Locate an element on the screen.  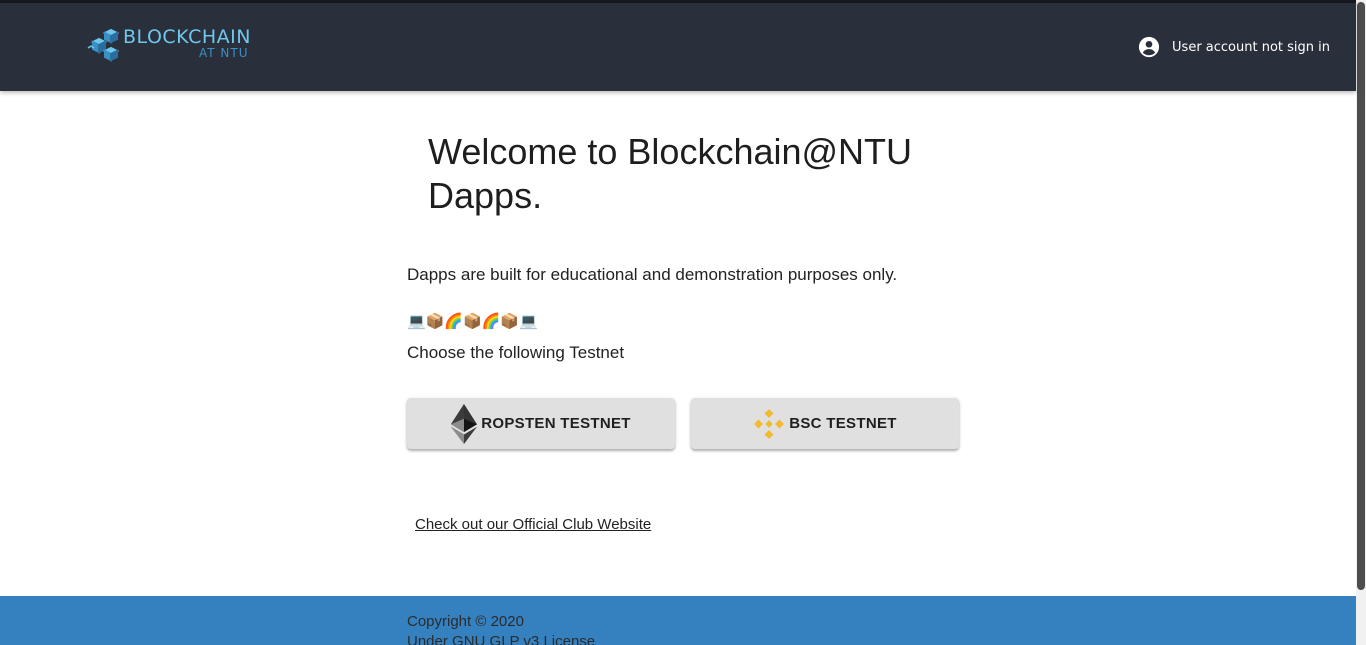
vertical-scrollbar is located at coordinates (1361, 322).